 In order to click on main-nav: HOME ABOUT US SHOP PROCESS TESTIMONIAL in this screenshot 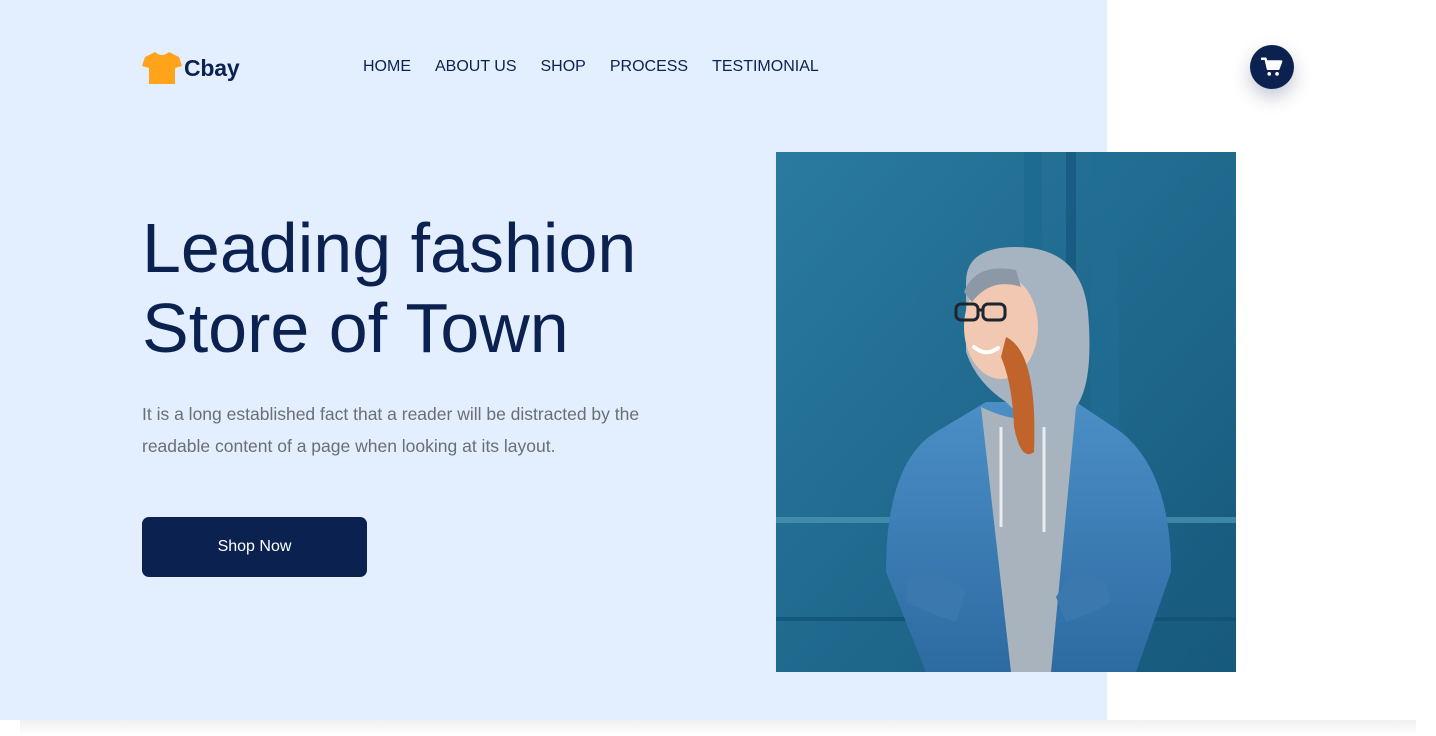, I will do `click(591, 67)`.